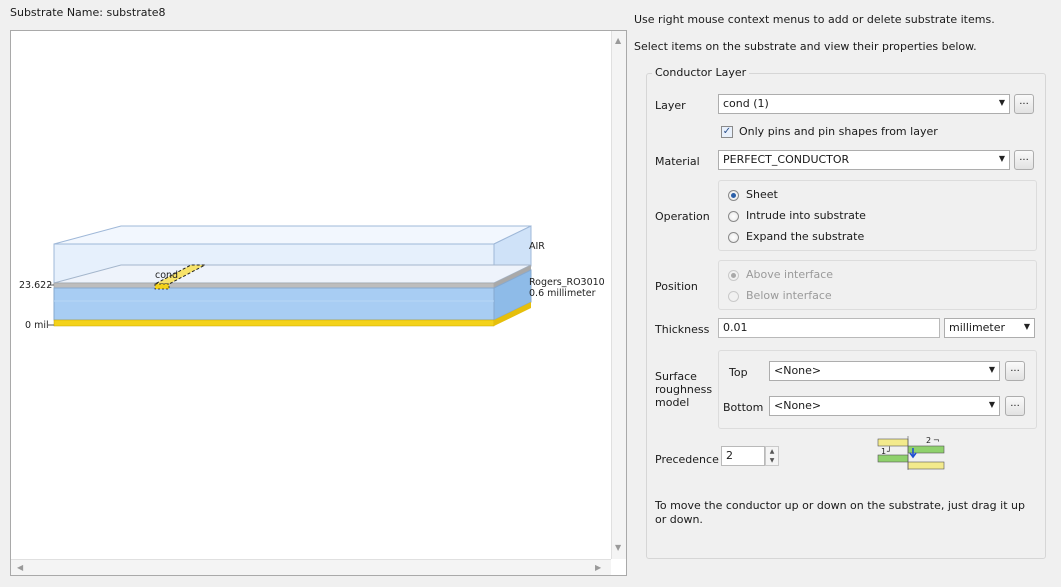 The width and height of the screenshot is (1061, 587). Describe the element at coordinates (735, 327) in the screenshot. I see `thickness-value: 0.01` at that location.